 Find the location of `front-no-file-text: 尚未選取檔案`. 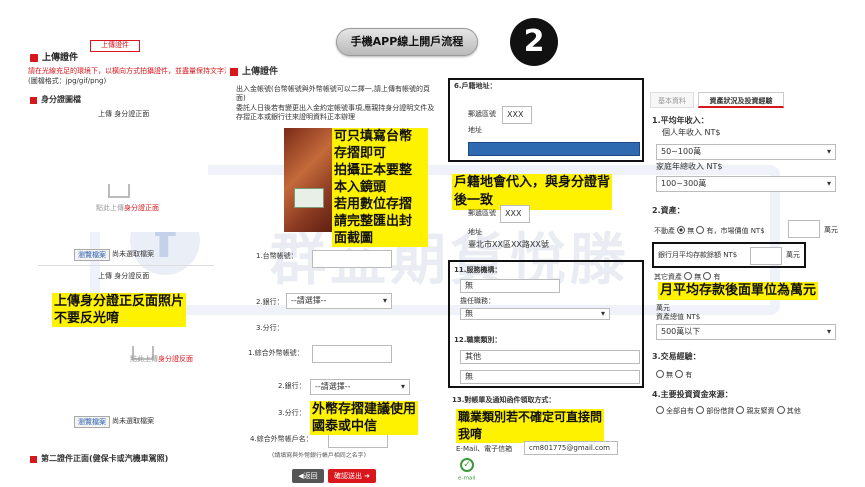

front-no-file-text: 尚未選取檔案 is located at coordinates (133, 254).